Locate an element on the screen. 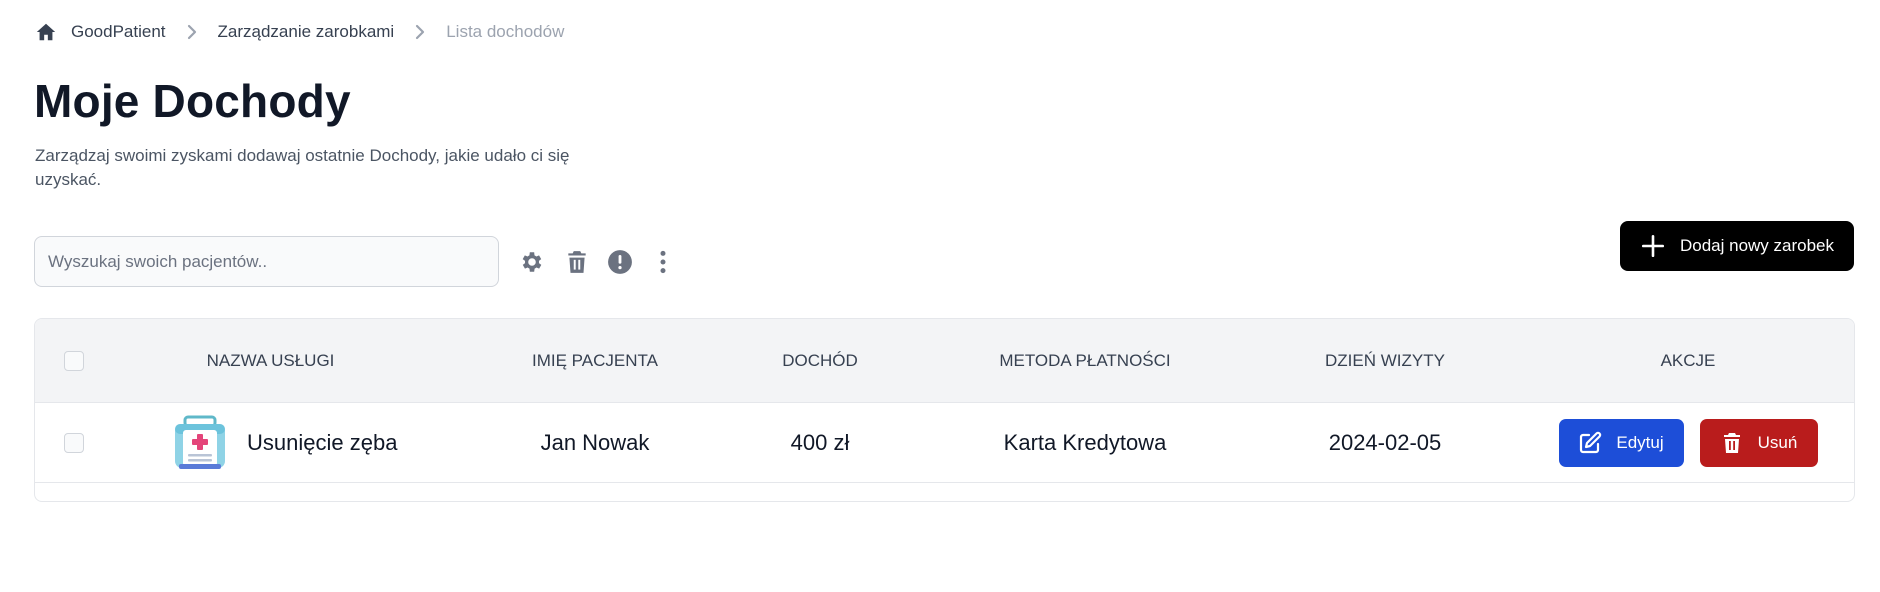  actions-cell: Edytuj Usuń is located at coordinates (1688, 443).